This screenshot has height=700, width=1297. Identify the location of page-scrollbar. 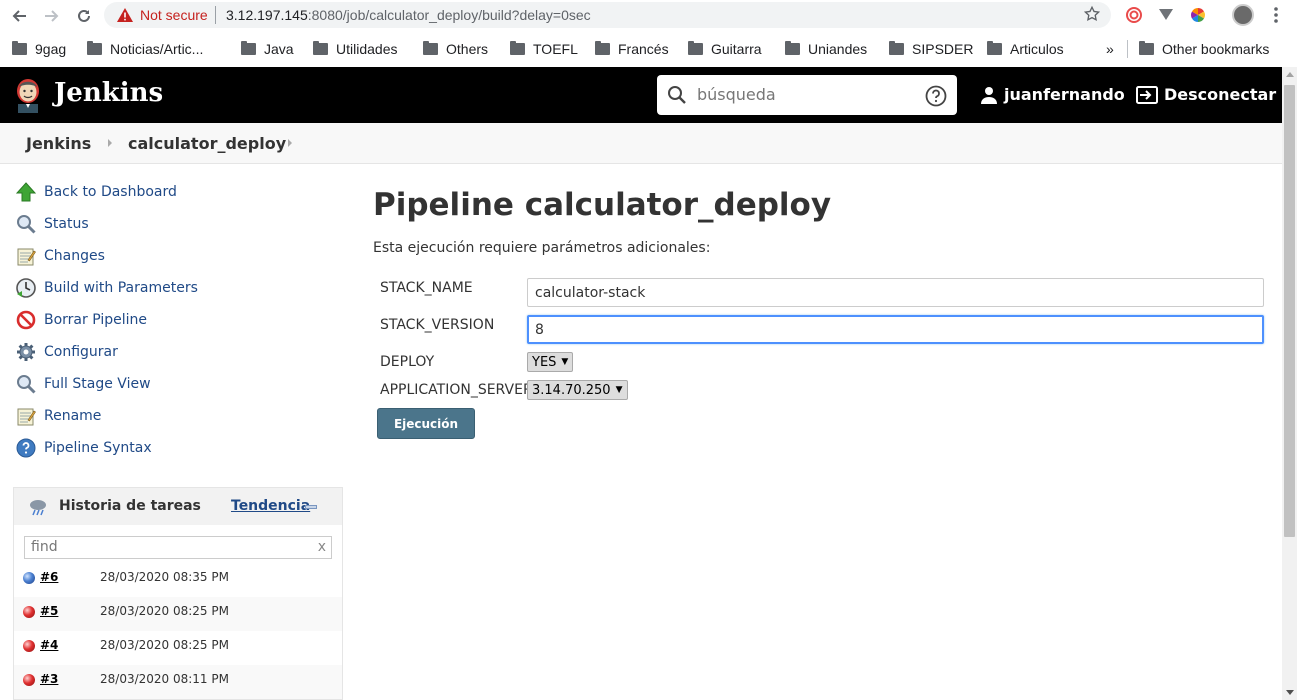
(1289, 383).